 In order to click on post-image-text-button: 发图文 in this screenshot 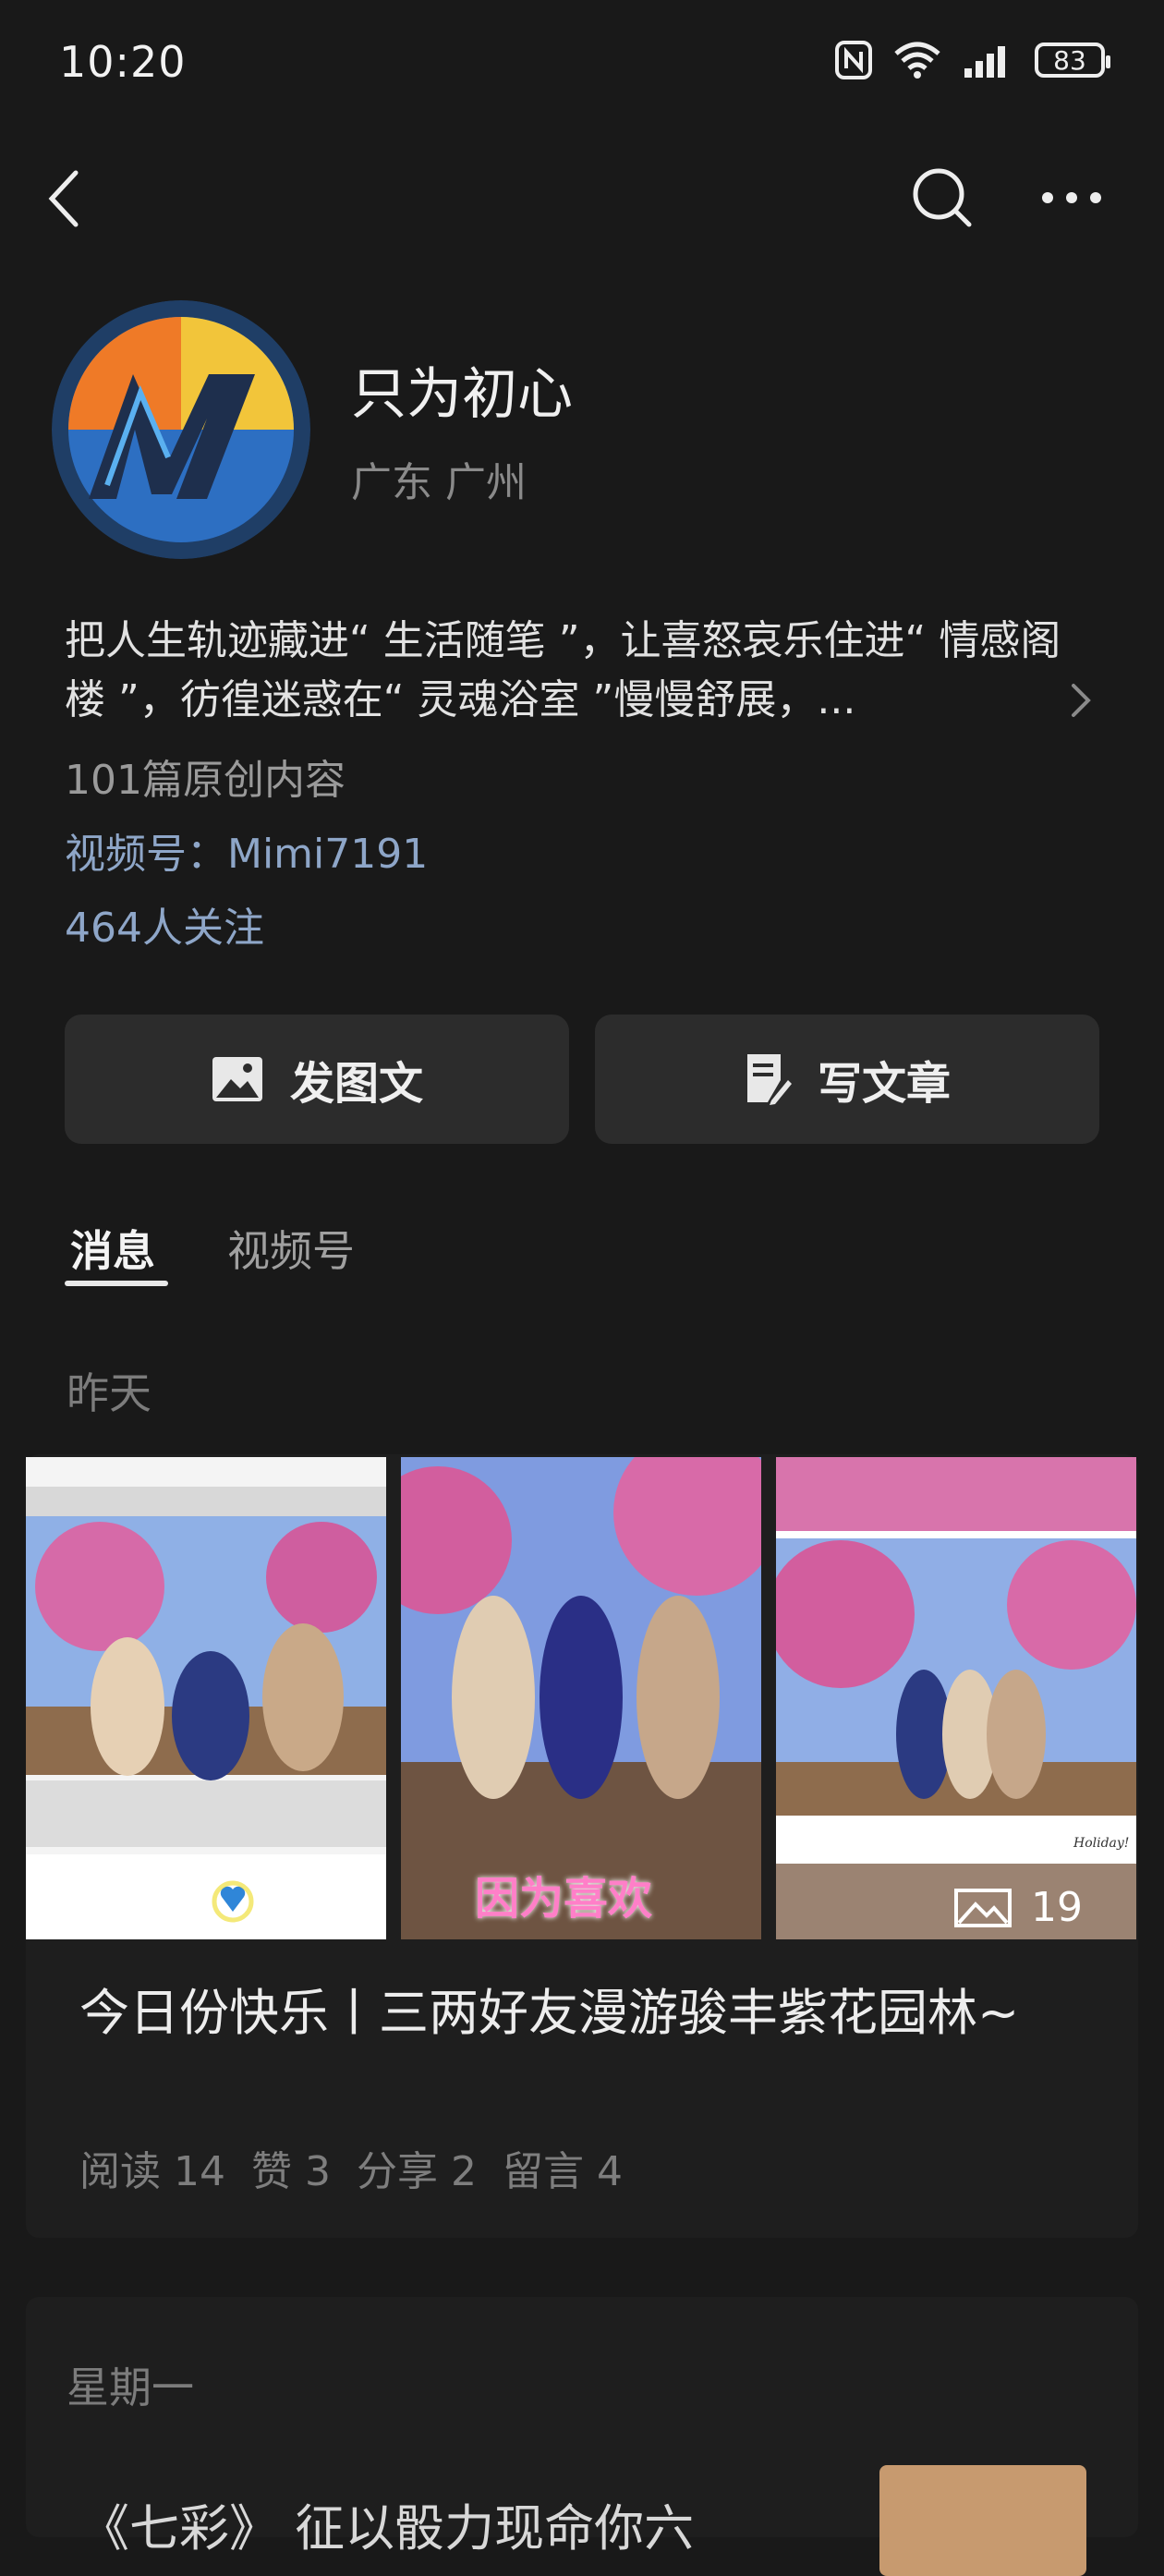, I will do `click(317, 1079)`.